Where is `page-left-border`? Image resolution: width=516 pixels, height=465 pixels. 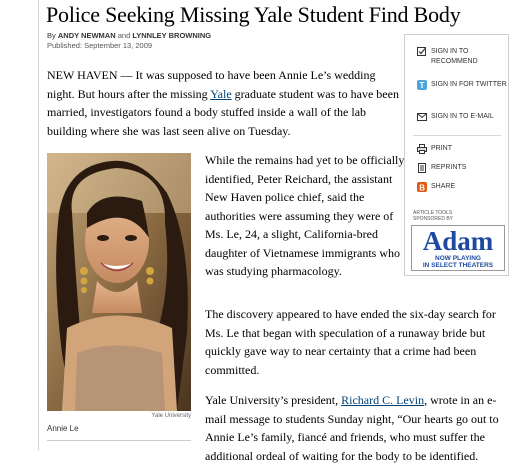
page-left-border is located at coordinates (38, 225).